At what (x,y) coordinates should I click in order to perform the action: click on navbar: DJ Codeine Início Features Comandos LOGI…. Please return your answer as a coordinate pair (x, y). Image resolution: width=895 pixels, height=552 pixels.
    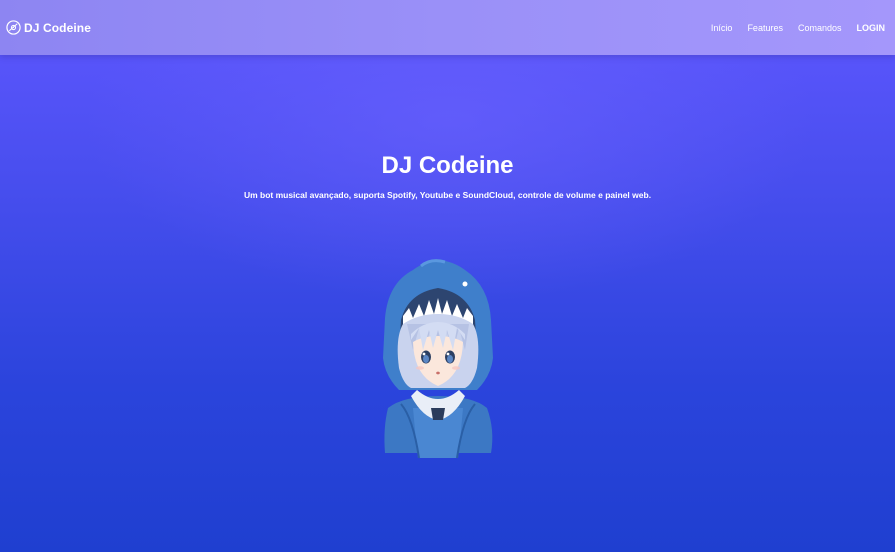
    Looking at the image, I should click on (447, 27).